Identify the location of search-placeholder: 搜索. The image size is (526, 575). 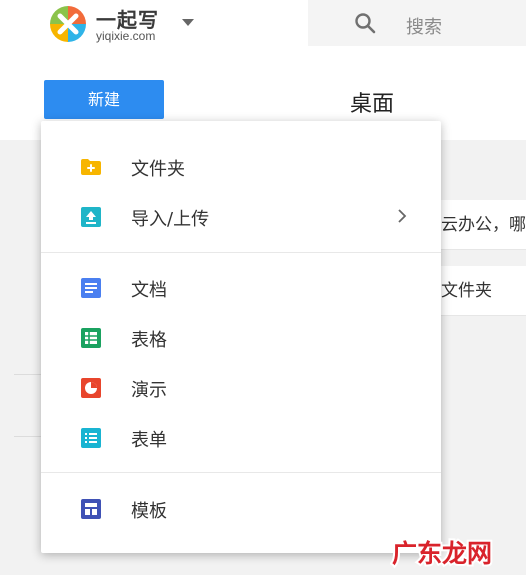
(424, 27).